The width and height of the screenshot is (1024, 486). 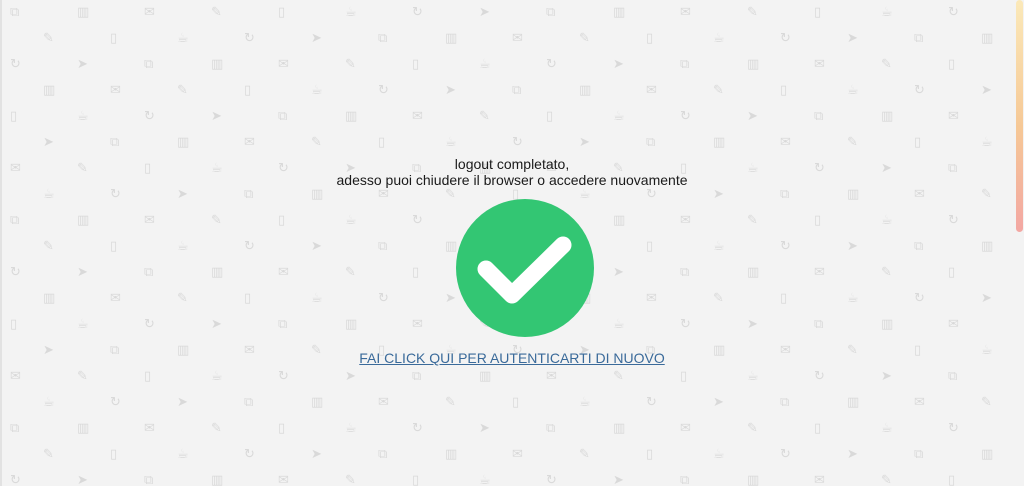 I want to click on relogin-link-container: FAI CLICK QUI PER AUTENTICARTI DI NUOVO, so click(x=512, y=359).